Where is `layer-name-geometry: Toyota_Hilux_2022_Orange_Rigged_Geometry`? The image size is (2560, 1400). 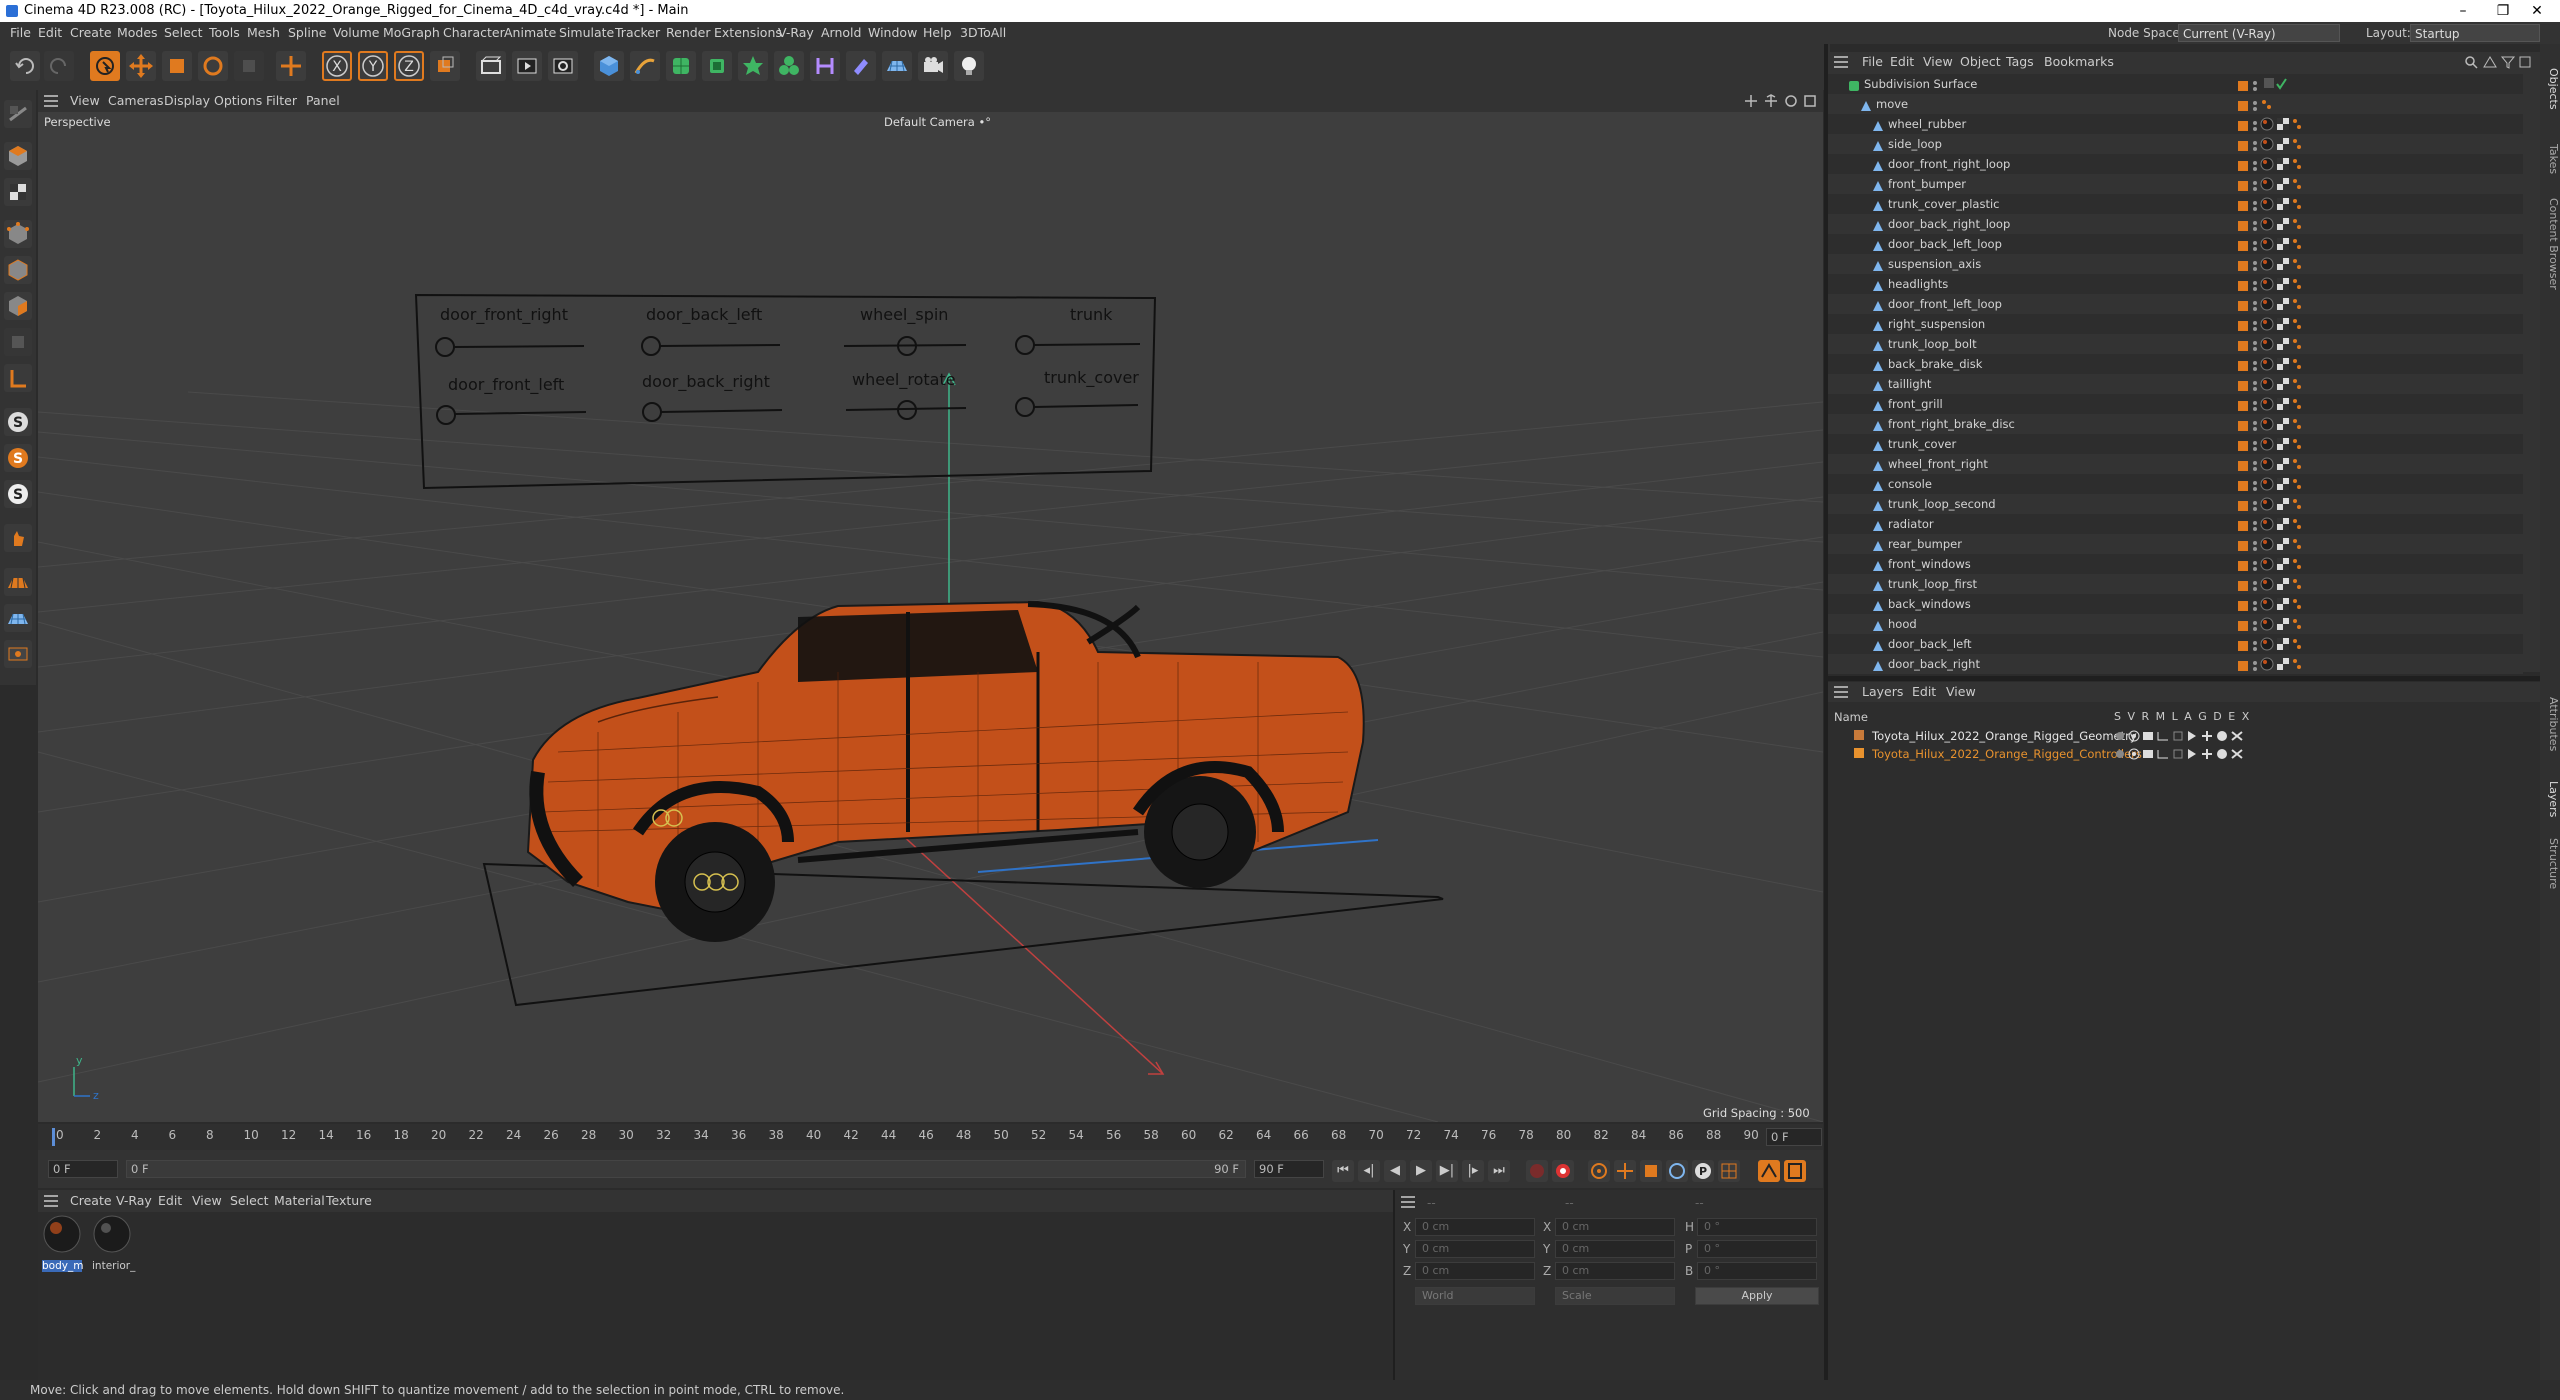 layer-name-geometry: Toyota_Hilux_2022_Orange_Rigged_Geometry is located at coordinates (2004, 736).